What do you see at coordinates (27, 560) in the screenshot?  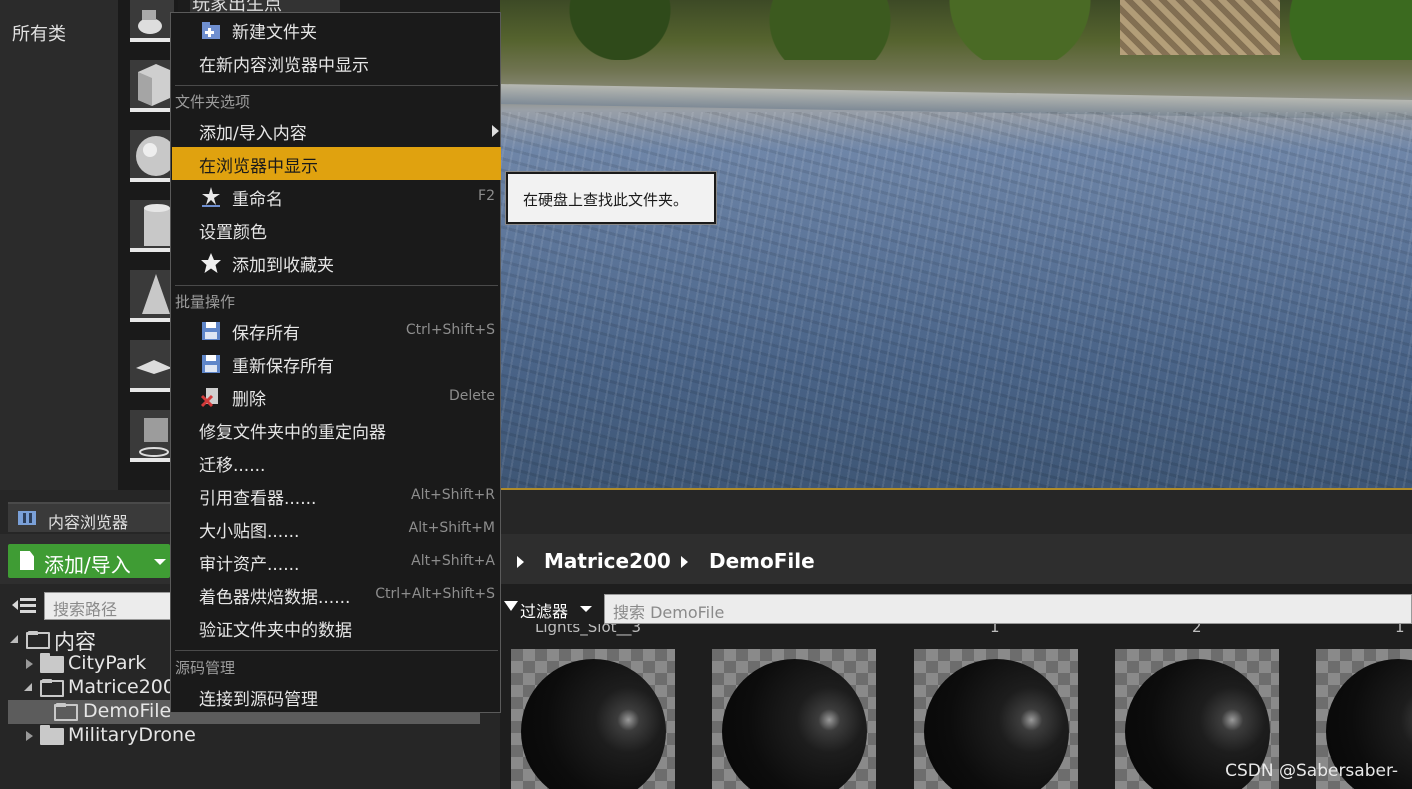 I see `new-document-icon` at bounding box center [27, 560].